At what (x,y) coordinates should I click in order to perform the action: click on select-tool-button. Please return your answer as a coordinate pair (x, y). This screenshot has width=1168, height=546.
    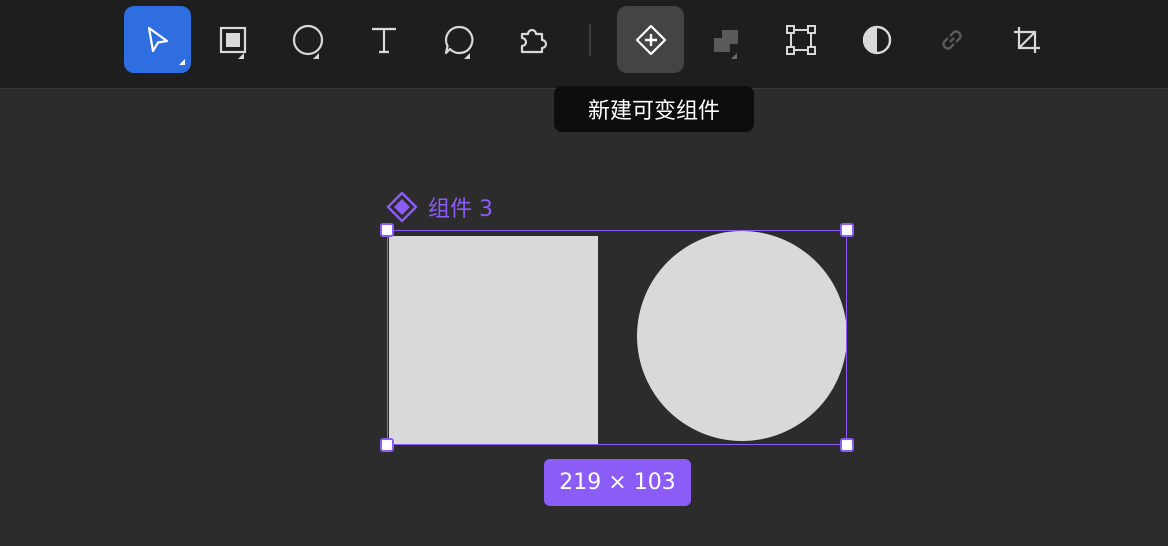
    Looking at the image, I should click on (157, 39).